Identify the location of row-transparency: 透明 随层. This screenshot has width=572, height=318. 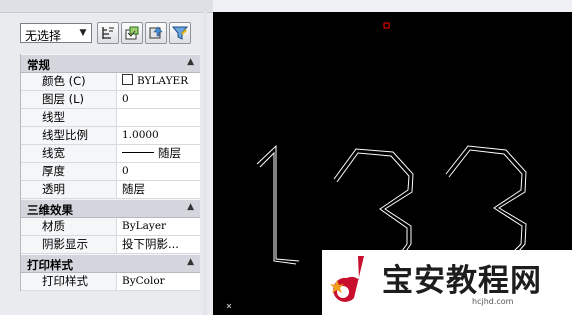
(110, 190).